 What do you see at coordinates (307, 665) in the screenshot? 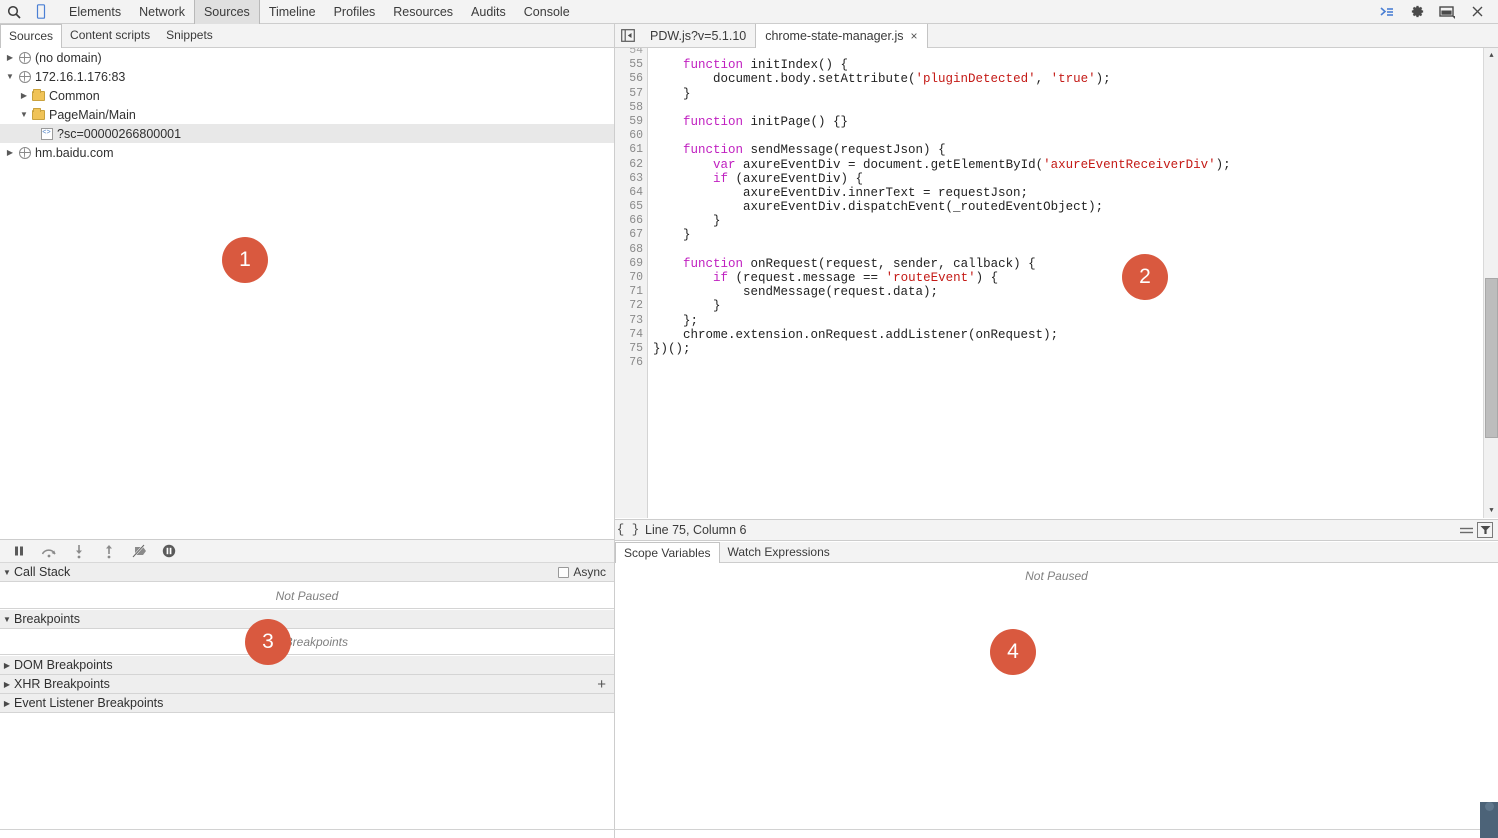
I see `section-header-dom-breakpoints: ▶ DOM Breakpoints` at bounding box center [307, 665].